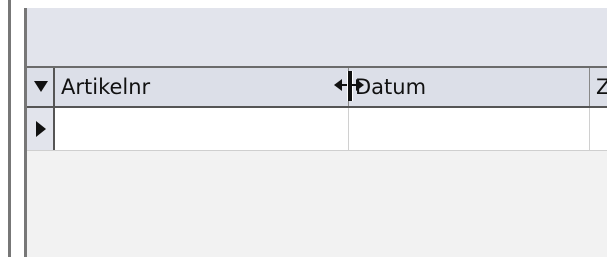 This screenshot has width=607, height=257. I want to click on current-row-arrow-icon, so click(41, 129).